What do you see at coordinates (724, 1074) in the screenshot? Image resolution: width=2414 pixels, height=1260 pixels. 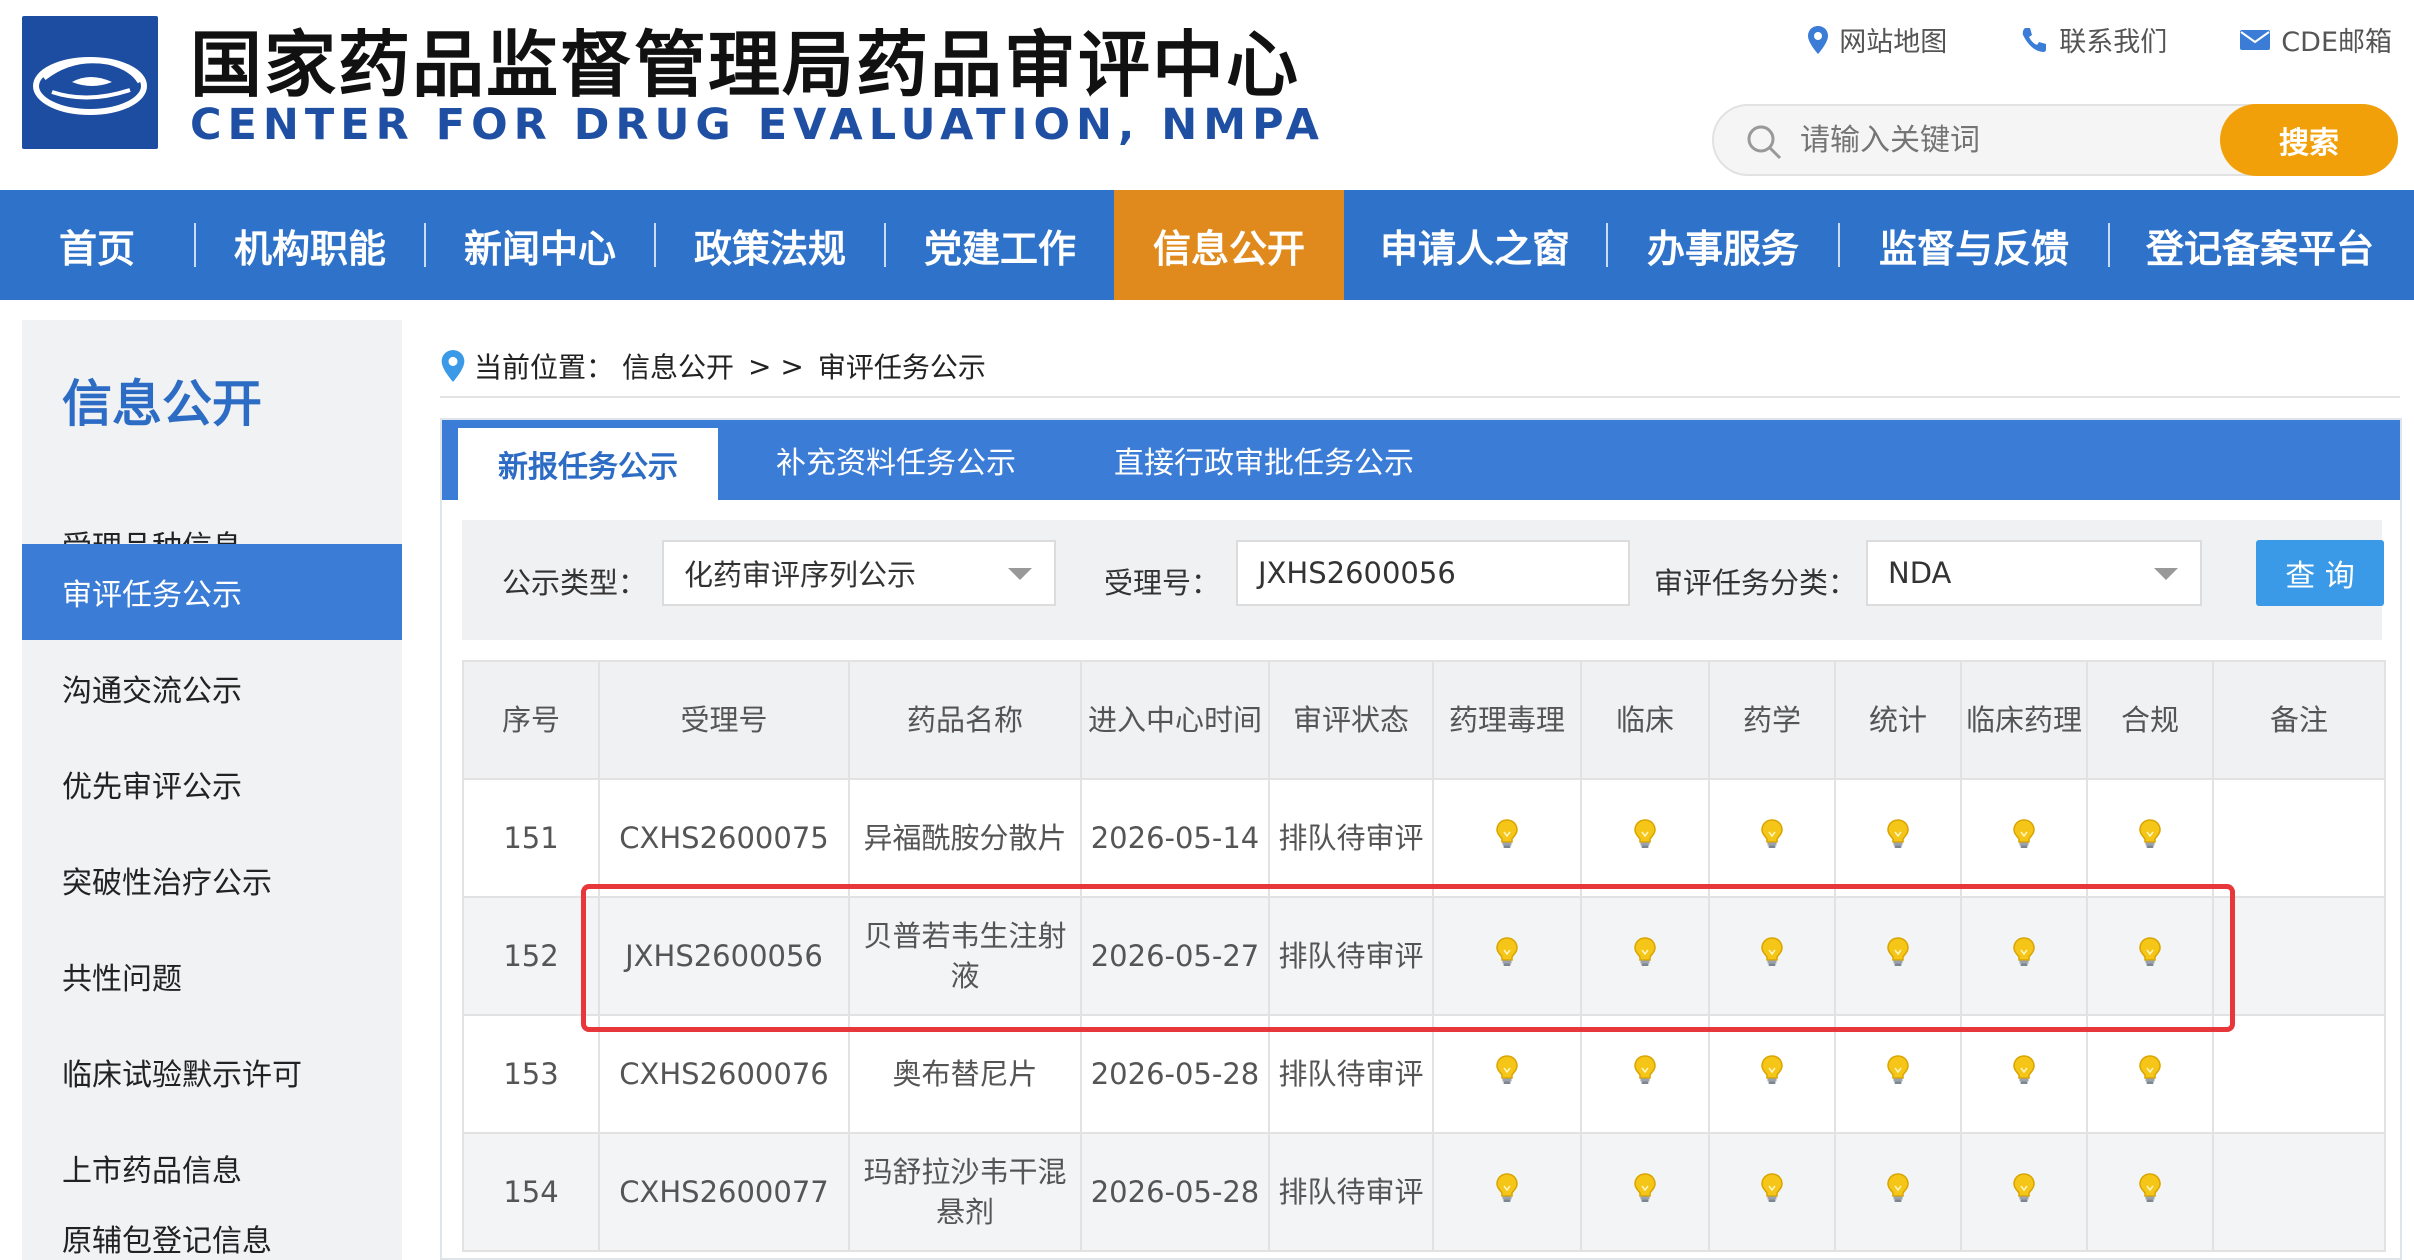 I see `cell-acceptance-no: CXHS2600076` at bounding box center [724, 1074].